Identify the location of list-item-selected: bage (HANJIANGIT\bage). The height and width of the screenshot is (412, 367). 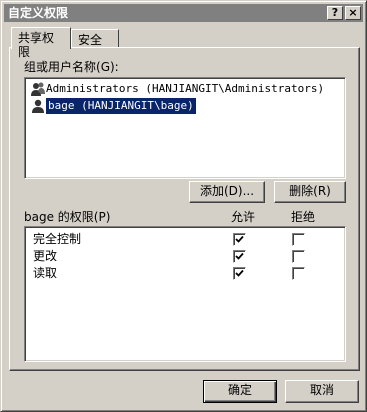
(185, 106).